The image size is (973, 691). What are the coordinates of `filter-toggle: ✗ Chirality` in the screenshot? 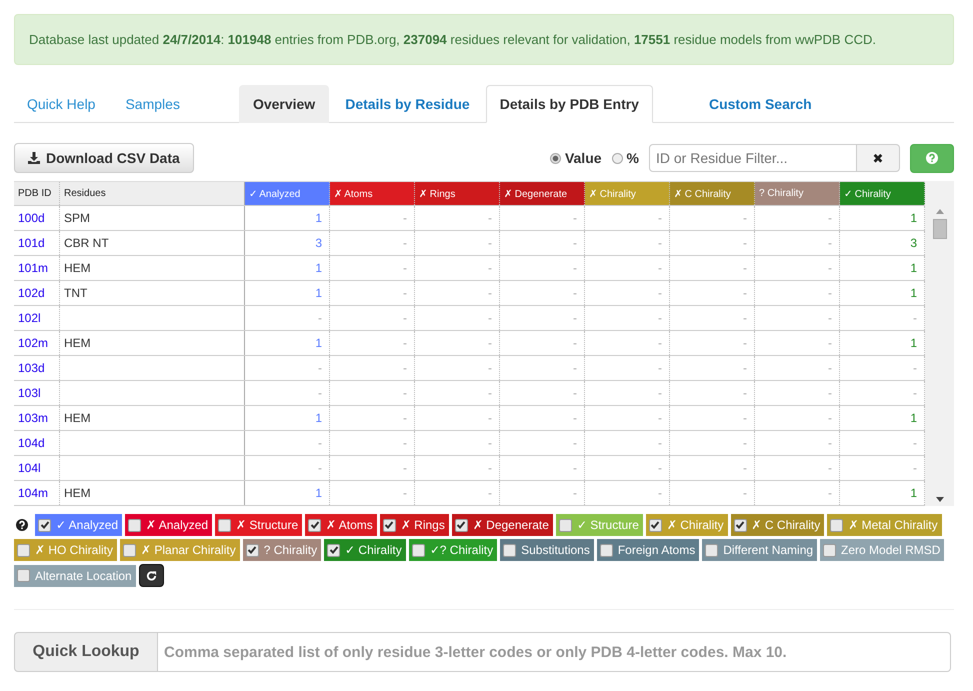 It's located at (687, 525).